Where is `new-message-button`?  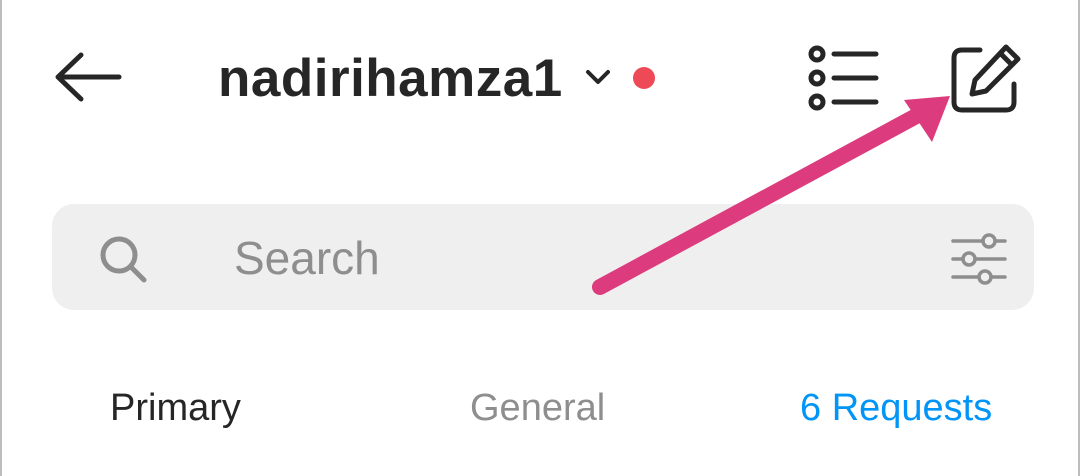 new-message-button is located at coordinates (986, 78).